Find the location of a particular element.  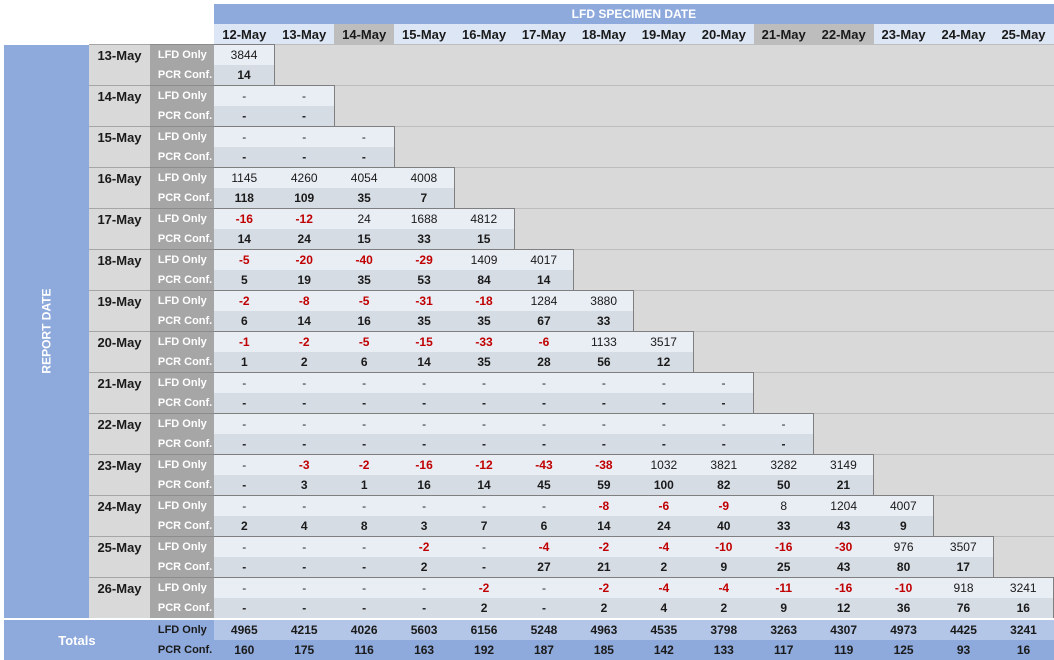

total-pcr-cell: 187 is located at coordinates (544, 650).